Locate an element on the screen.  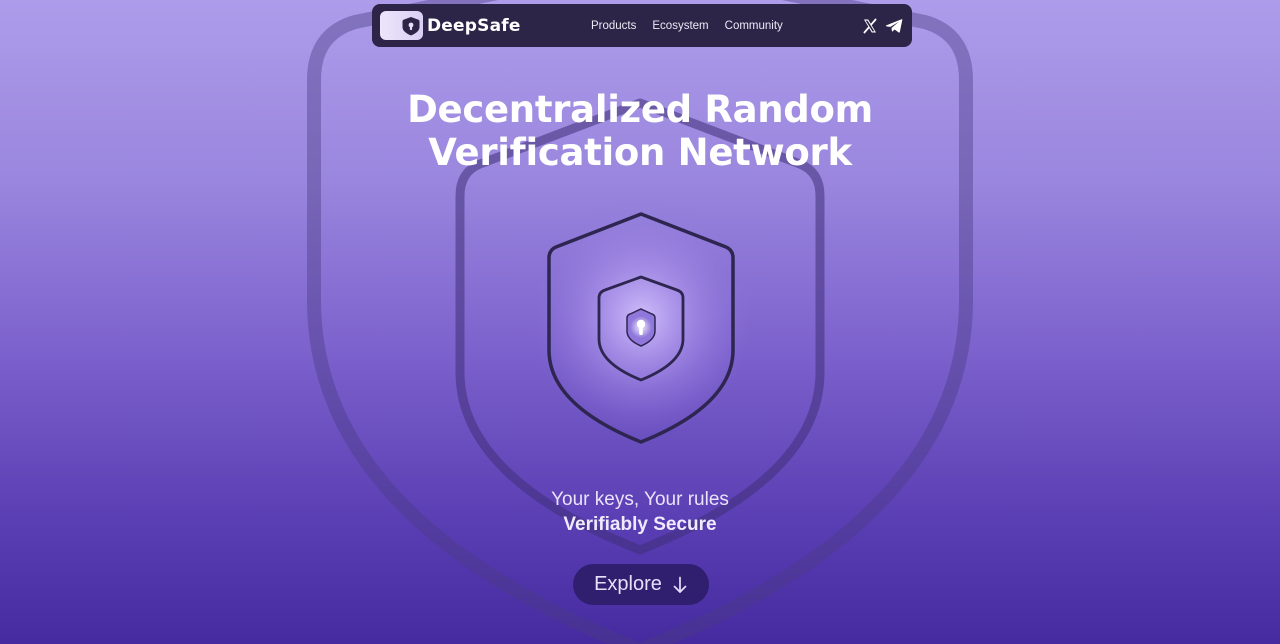
tagline-line-1: Your keys, Your rules is located at coordinates (640, 499).